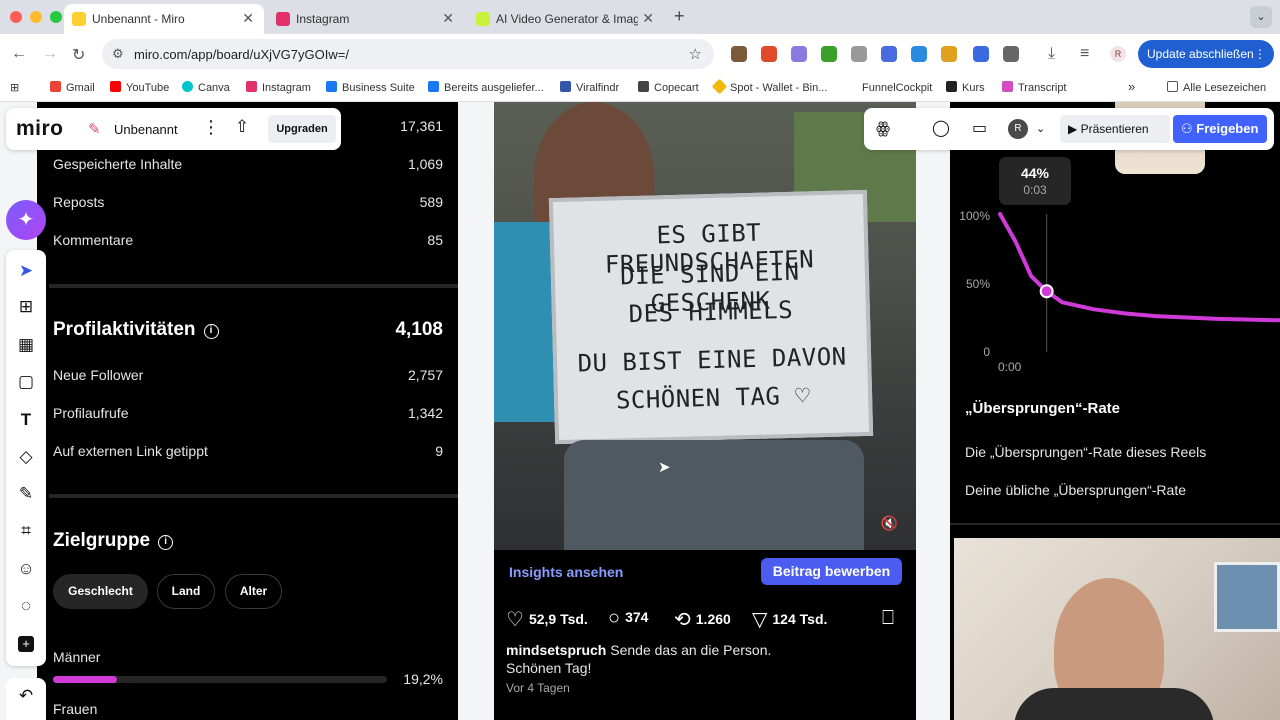 This screenshot has height=720, width=1280. What do you see at coordinates (1051, 54) in the screenshot?
I see `download-icon: ⤓` at bounding box center [1051, 54].